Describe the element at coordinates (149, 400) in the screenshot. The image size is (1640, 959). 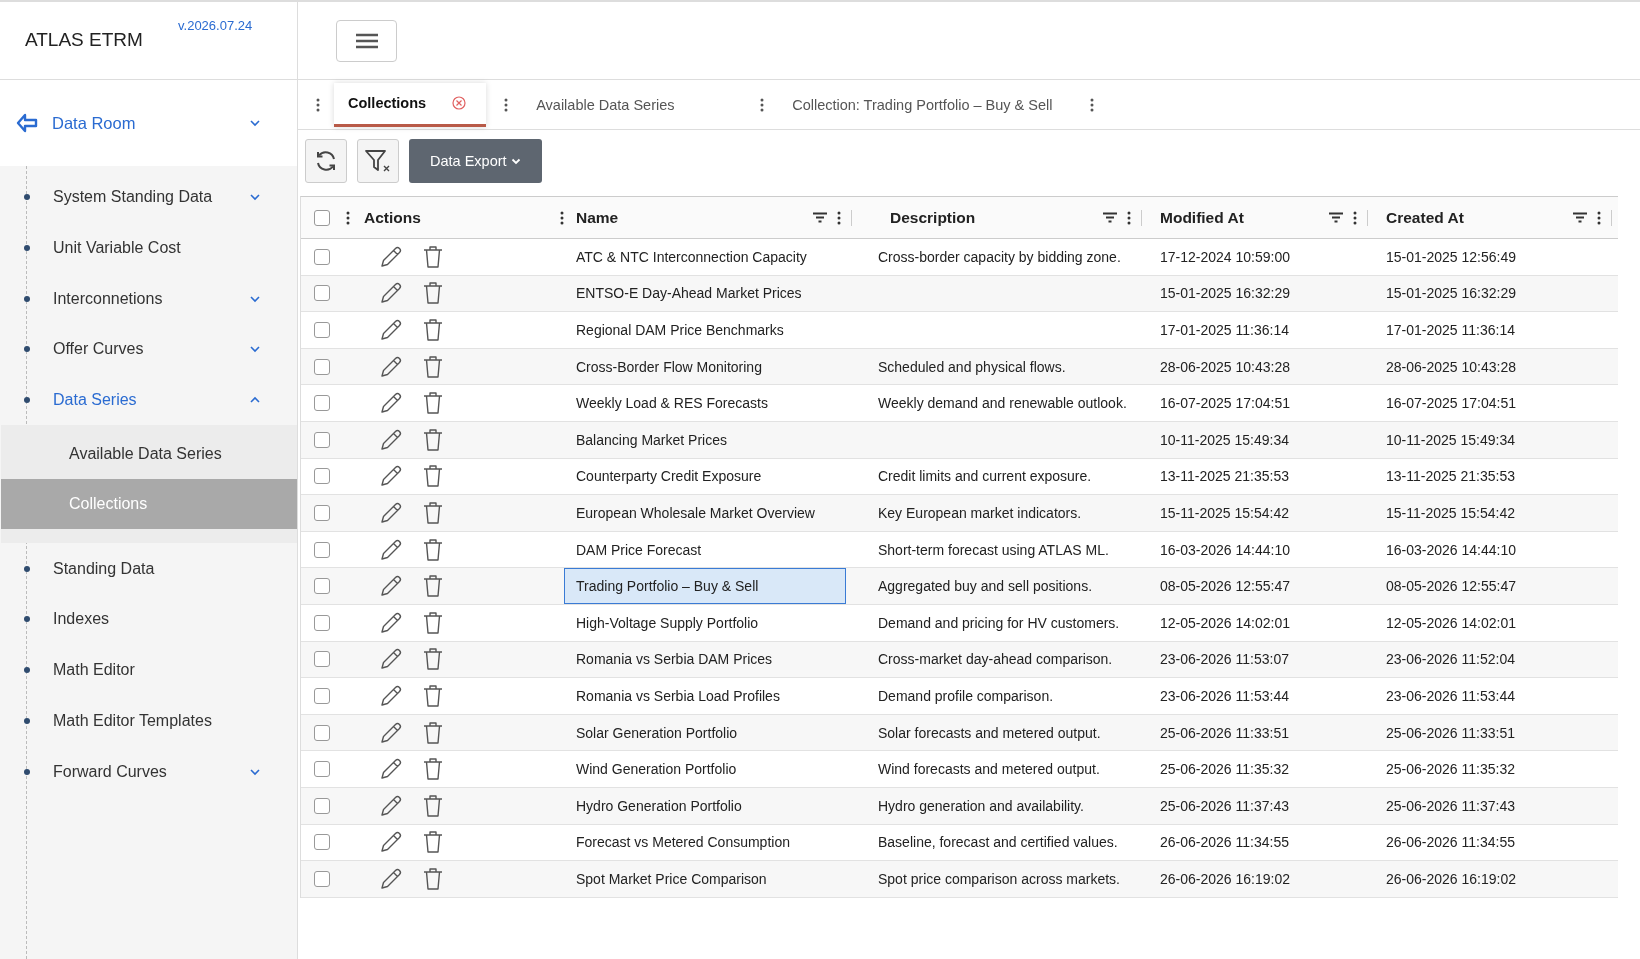
I see `nav-item: Data Series` at that location.